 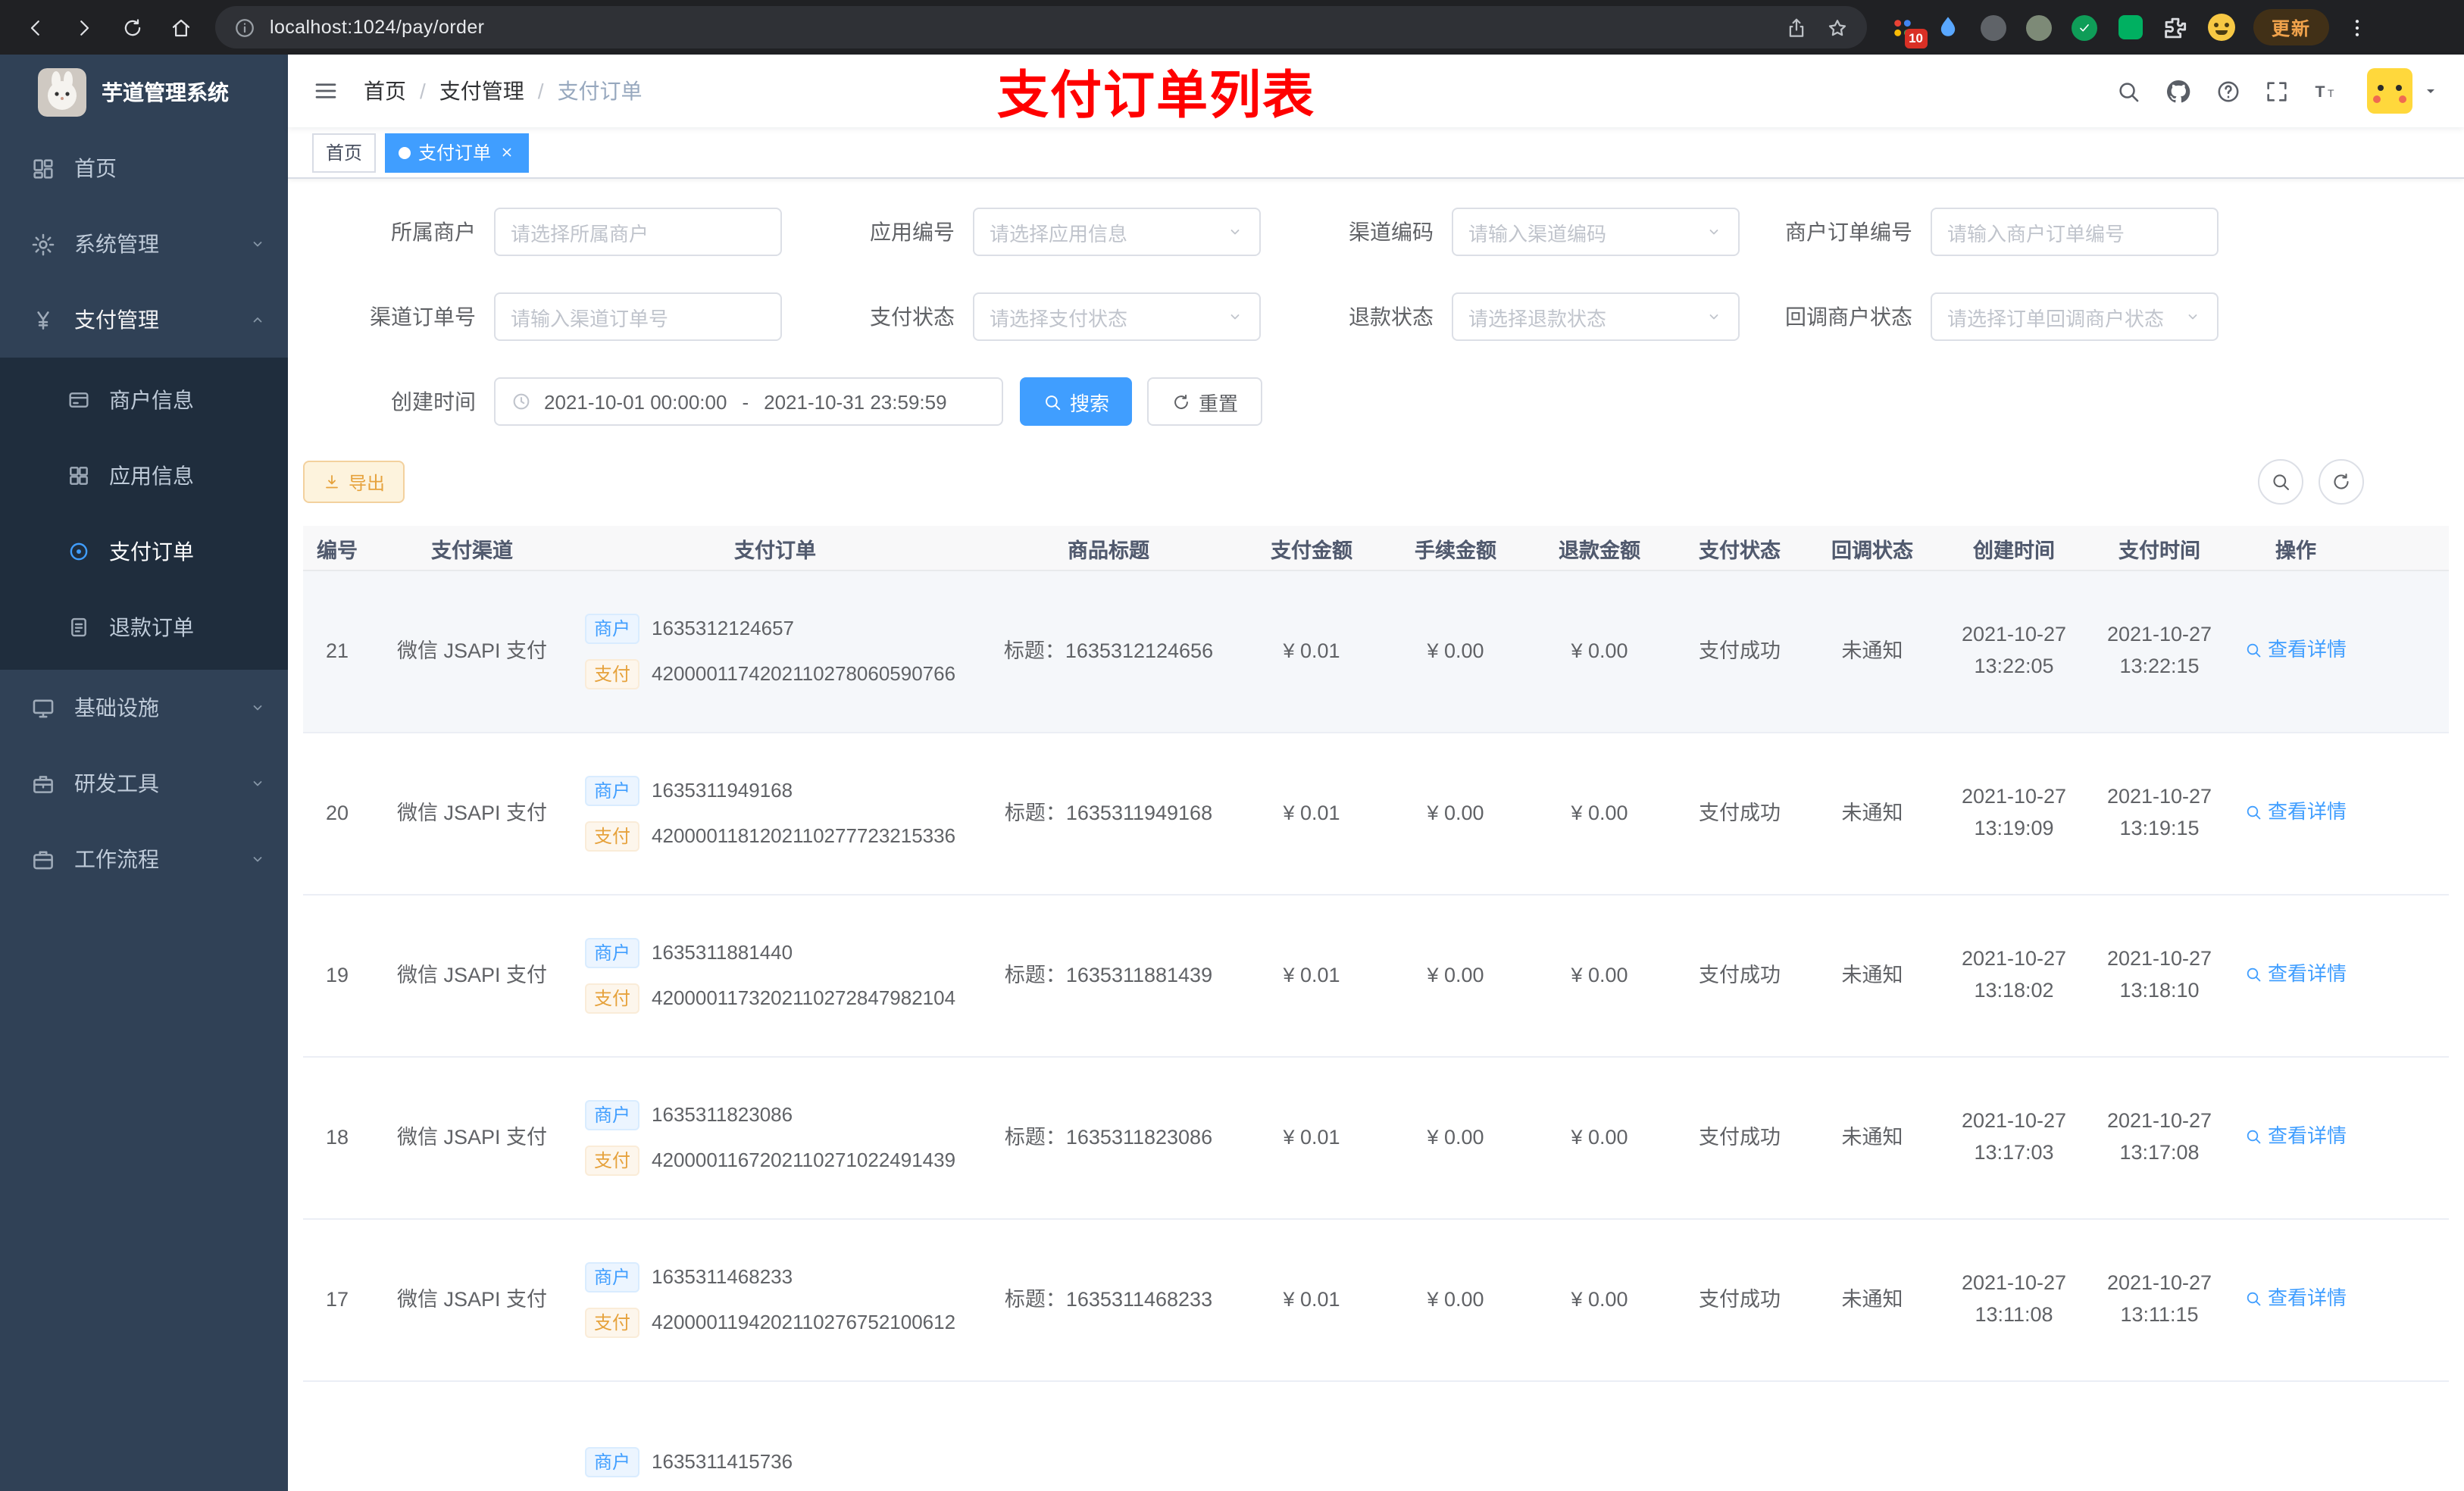 What do you see at coordinates (2228, 91) in the screenshot?
I see `help-icon` at bounding box center [2228, 91].